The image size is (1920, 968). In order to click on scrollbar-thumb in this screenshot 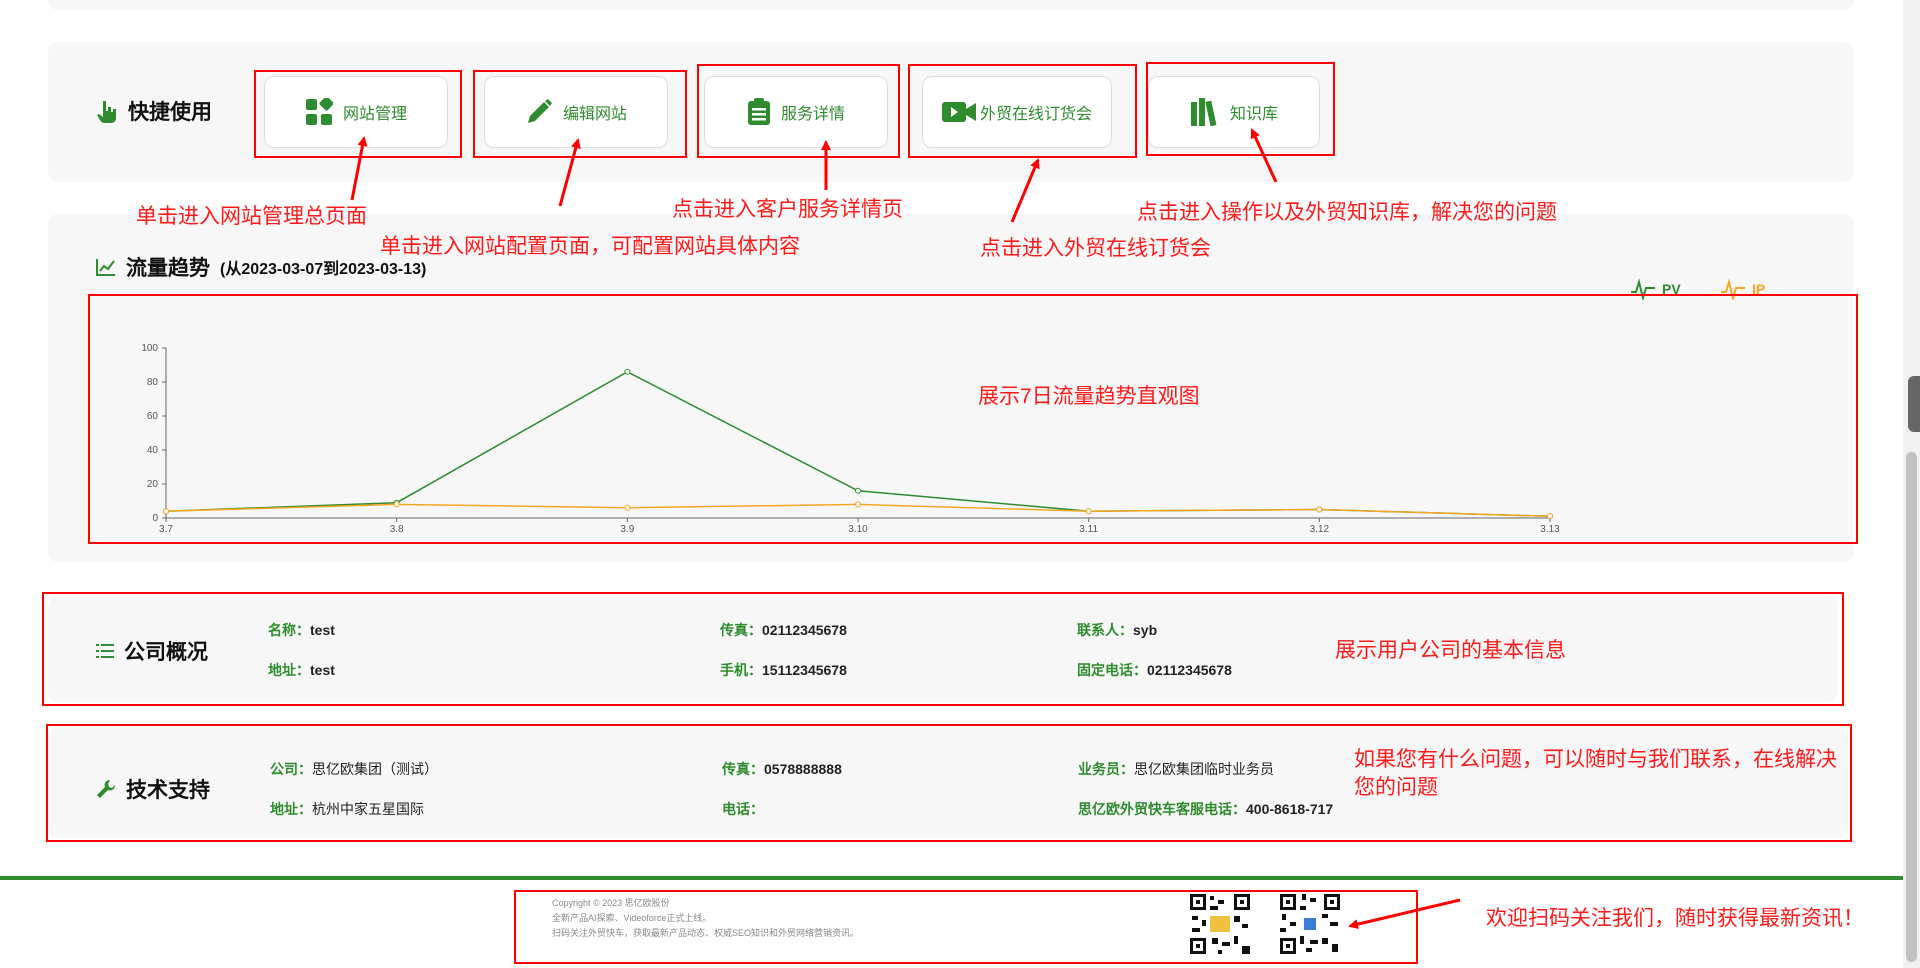, I will do `click(1911, 707)`.